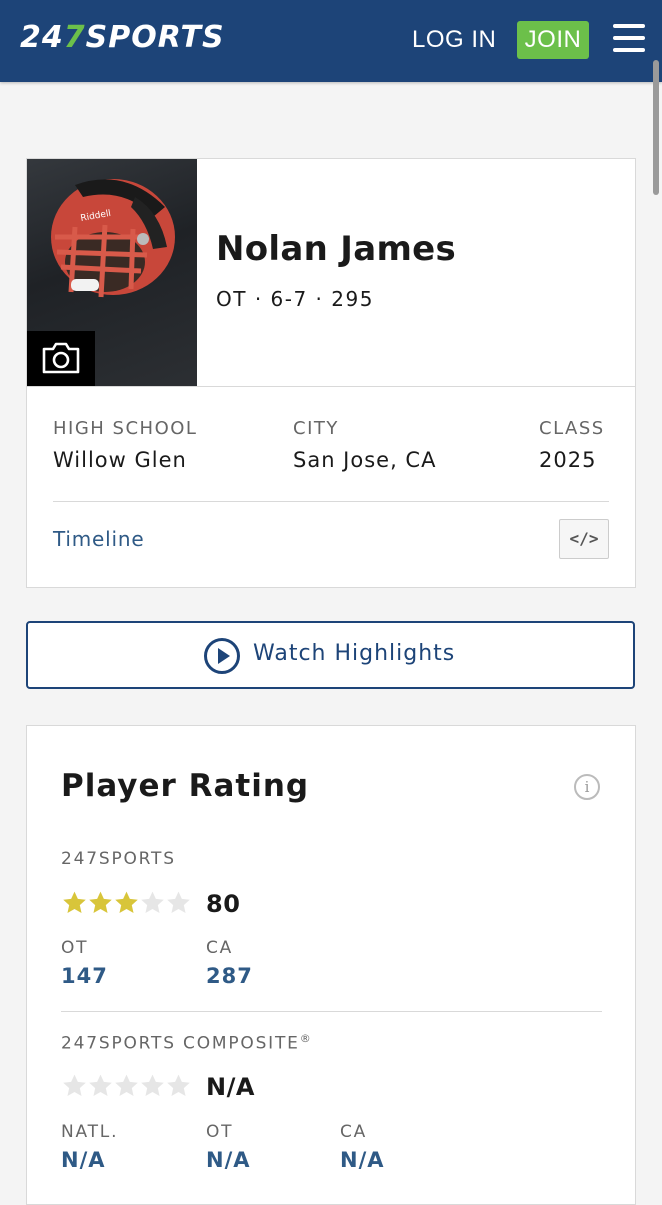  I want to click on watch-highlights-label: Watch Highlights, so click(354, 653).